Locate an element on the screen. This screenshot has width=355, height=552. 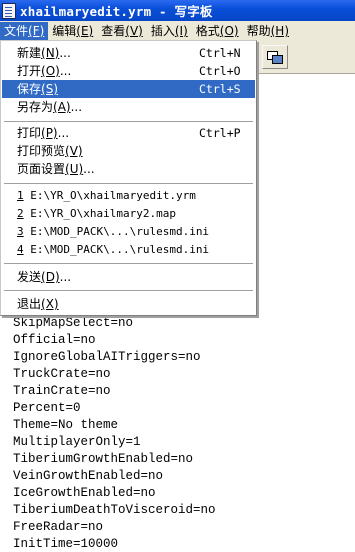
menu-file: 文件(F) is located at coordinates (24, 31).